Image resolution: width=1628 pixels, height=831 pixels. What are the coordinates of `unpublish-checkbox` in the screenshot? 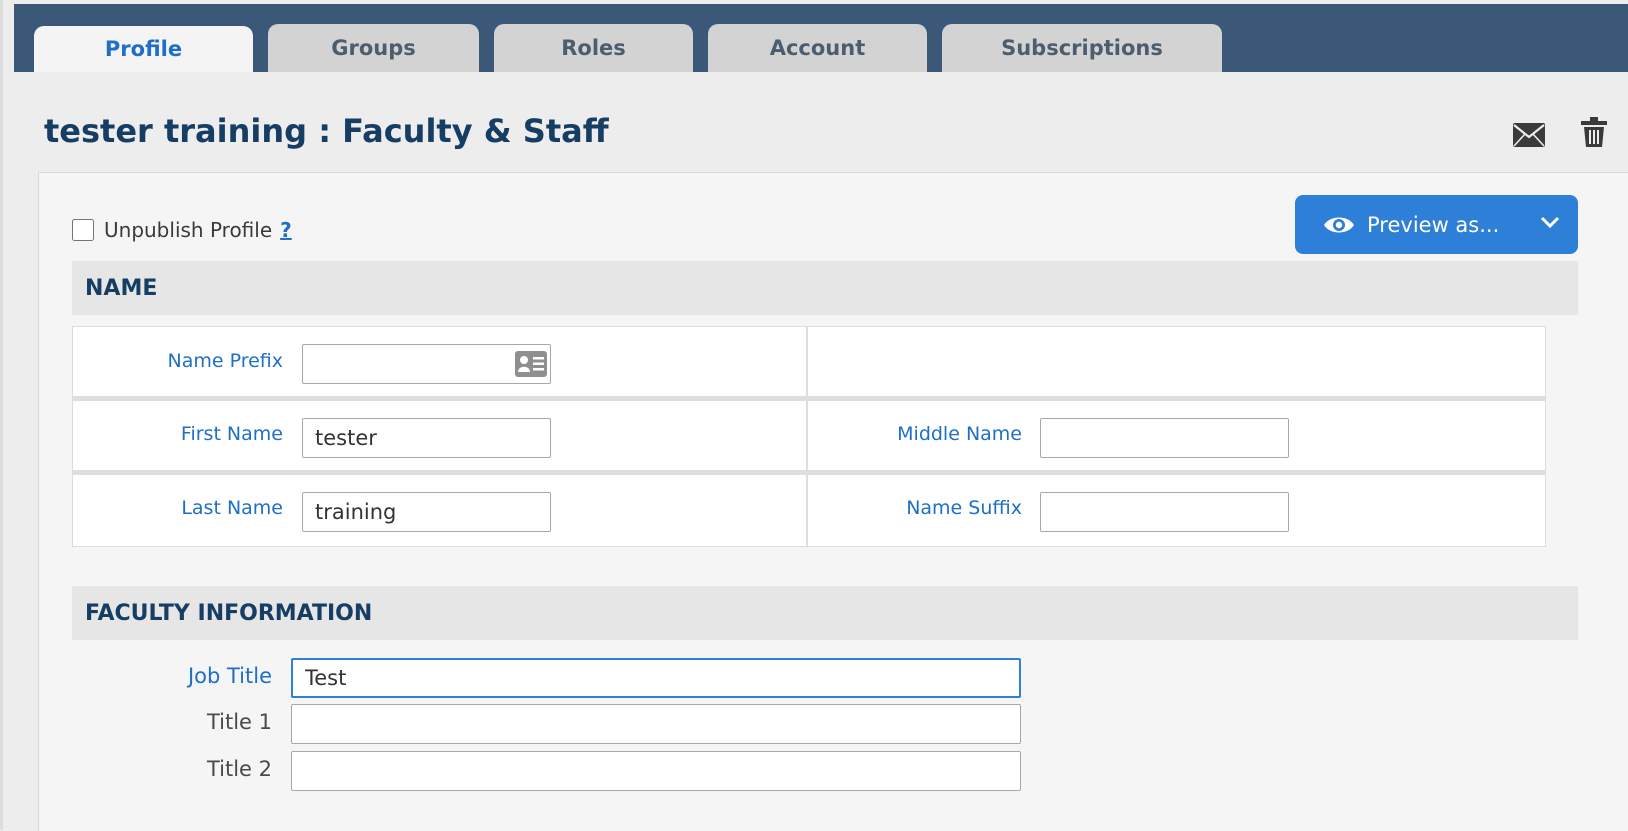 It's located at (83, 230).